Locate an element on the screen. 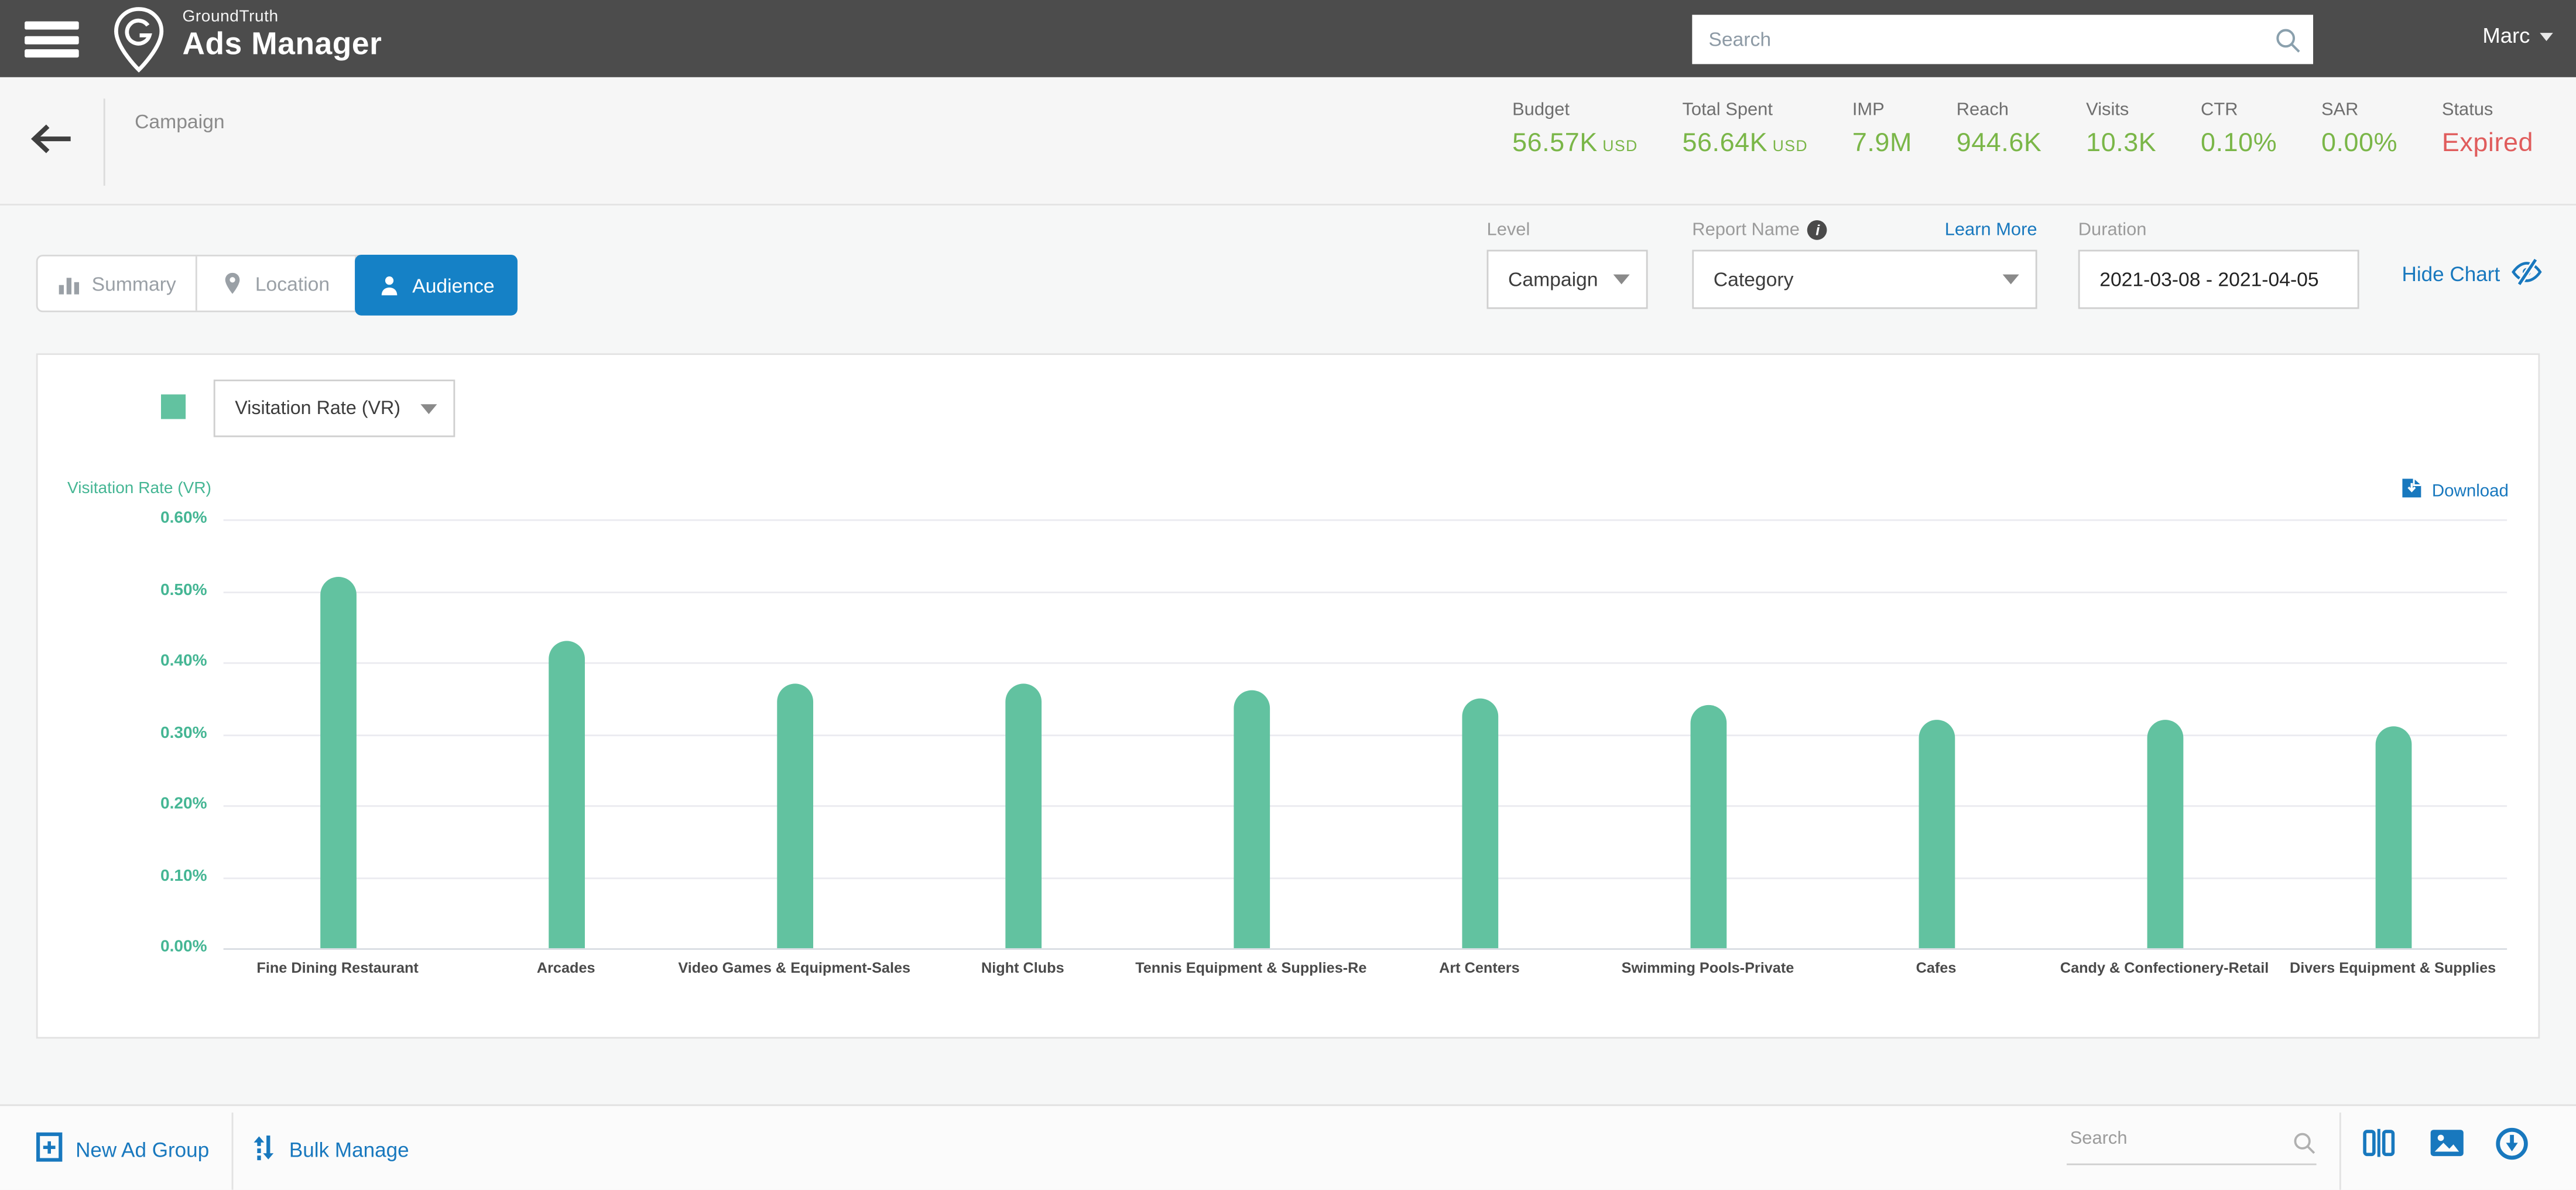  bar-Arcades is located at coordinates (565, 795).